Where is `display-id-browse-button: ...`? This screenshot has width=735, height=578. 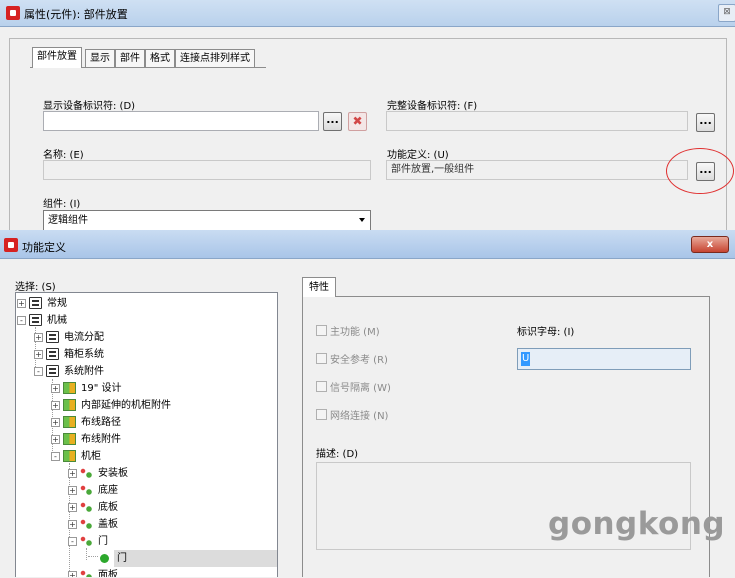
display-id-browse-button: ... is located at coordinates (332, 121).